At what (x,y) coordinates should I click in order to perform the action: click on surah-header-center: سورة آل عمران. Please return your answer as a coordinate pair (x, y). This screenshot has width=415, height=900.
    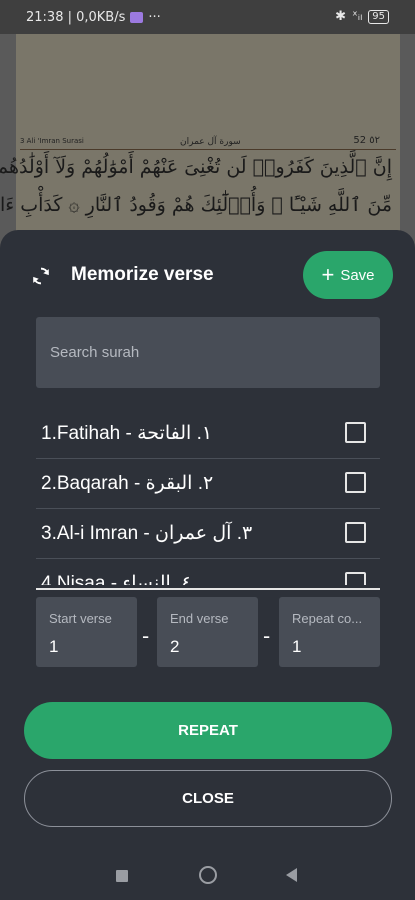
    Looking at the image, I should click on (210, 142).